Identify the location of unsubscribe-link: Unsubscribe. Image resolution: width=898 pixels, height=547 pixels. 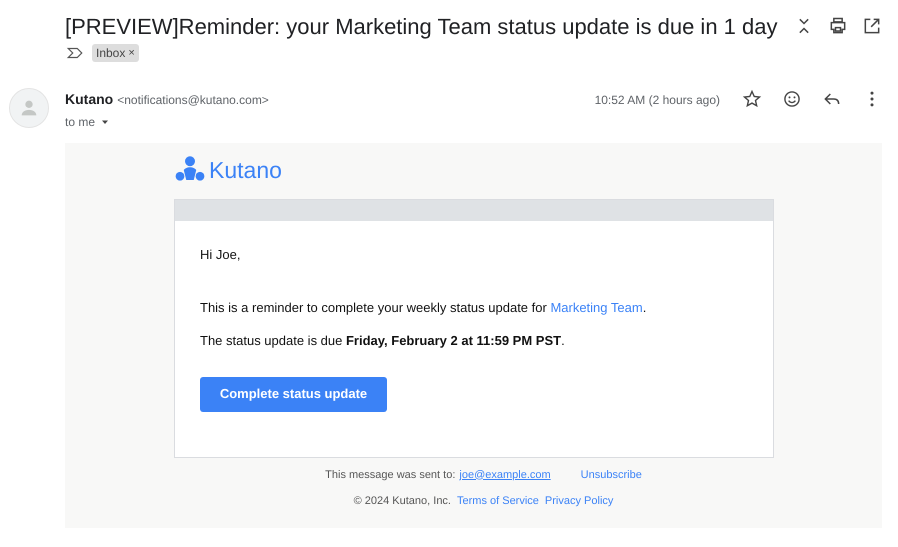
(611, 474).